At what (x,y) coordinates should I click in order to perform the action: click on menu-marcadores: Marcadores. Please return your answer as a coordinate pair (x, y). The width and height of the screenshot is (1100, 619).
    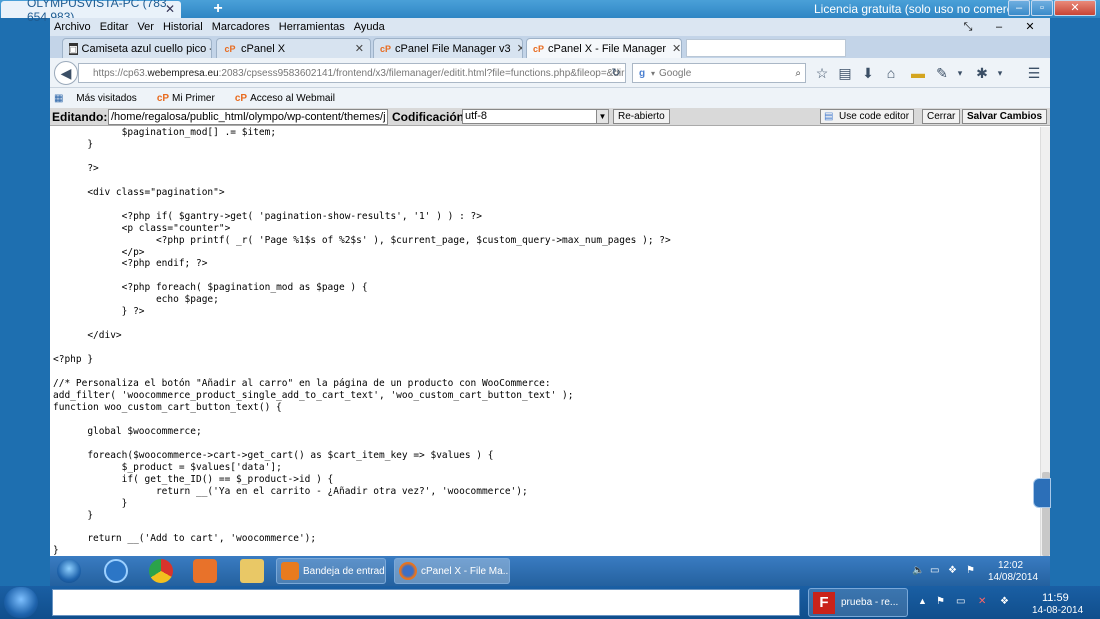
    Looking at the image, I should click on (241, 27).